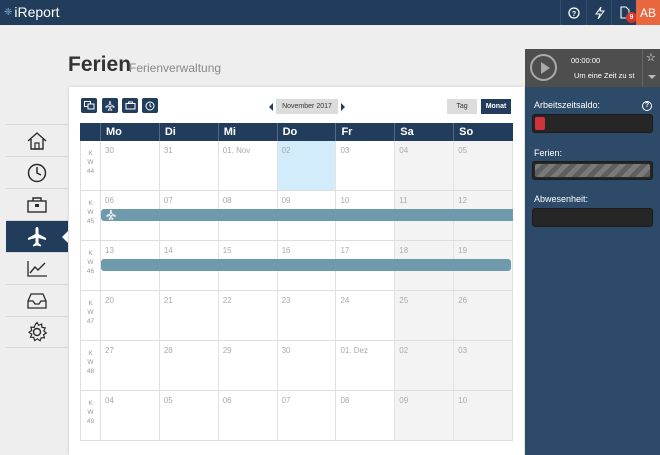 This screenshot has height=455, width=660. What do you see at coordinates (652, 77) in the screenshot?
I see `chevron-down-icon` at bounding box center [652, 77].